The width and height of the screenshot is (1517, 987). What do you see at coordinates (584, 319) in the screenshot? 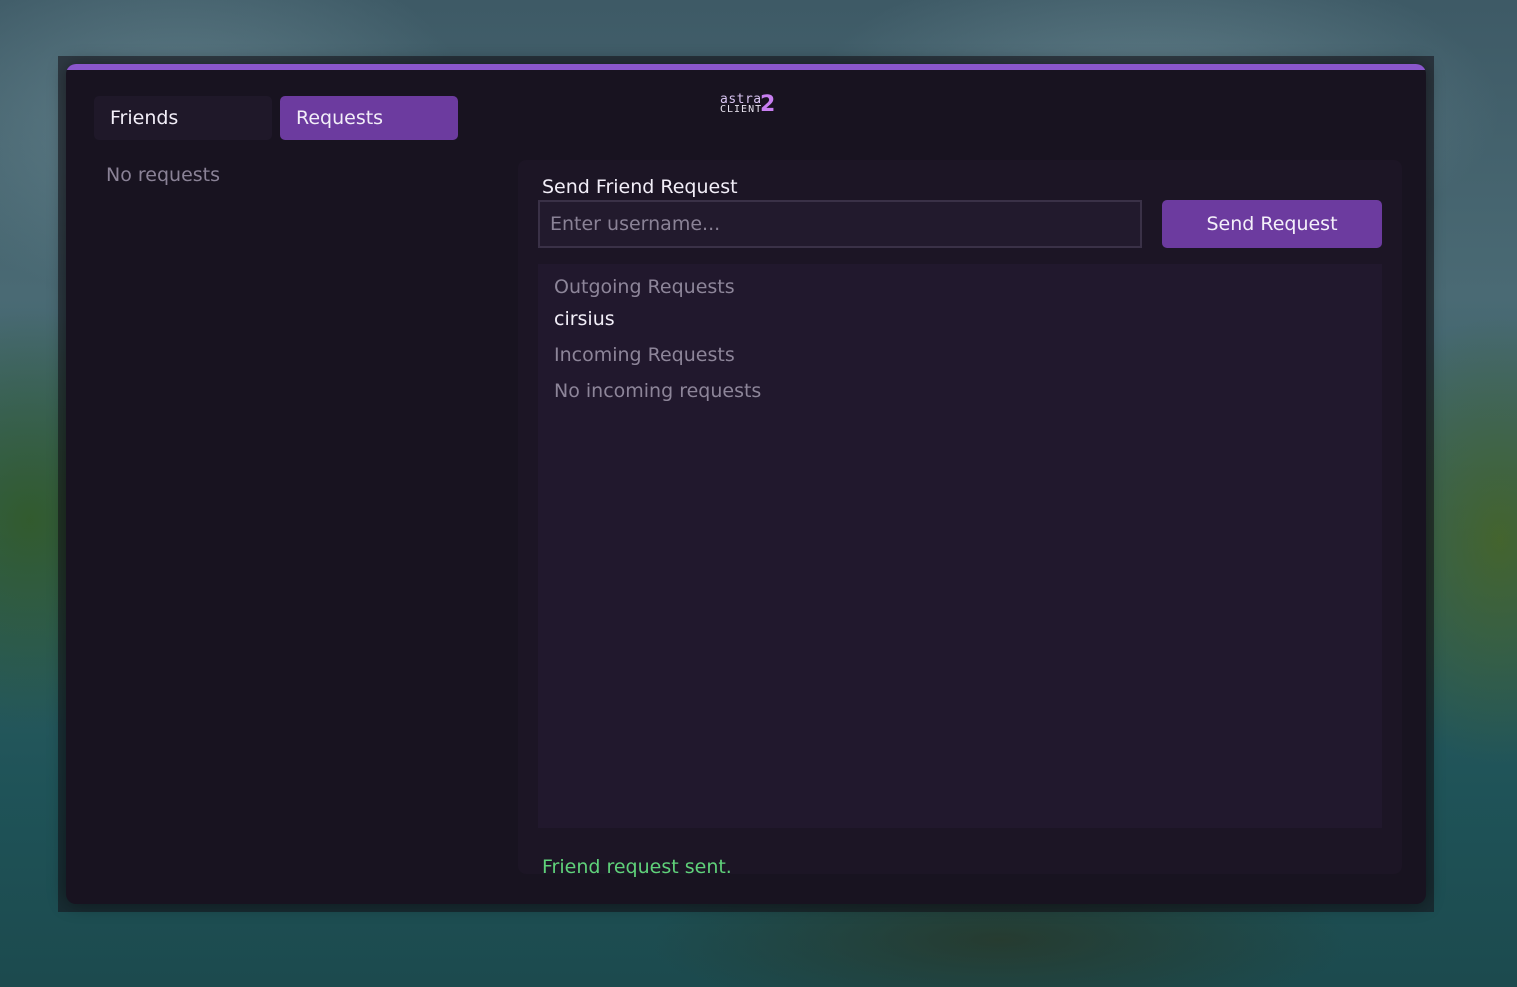
I see `outgoing-request-item: cirsius` at bounding box center [584, 319].